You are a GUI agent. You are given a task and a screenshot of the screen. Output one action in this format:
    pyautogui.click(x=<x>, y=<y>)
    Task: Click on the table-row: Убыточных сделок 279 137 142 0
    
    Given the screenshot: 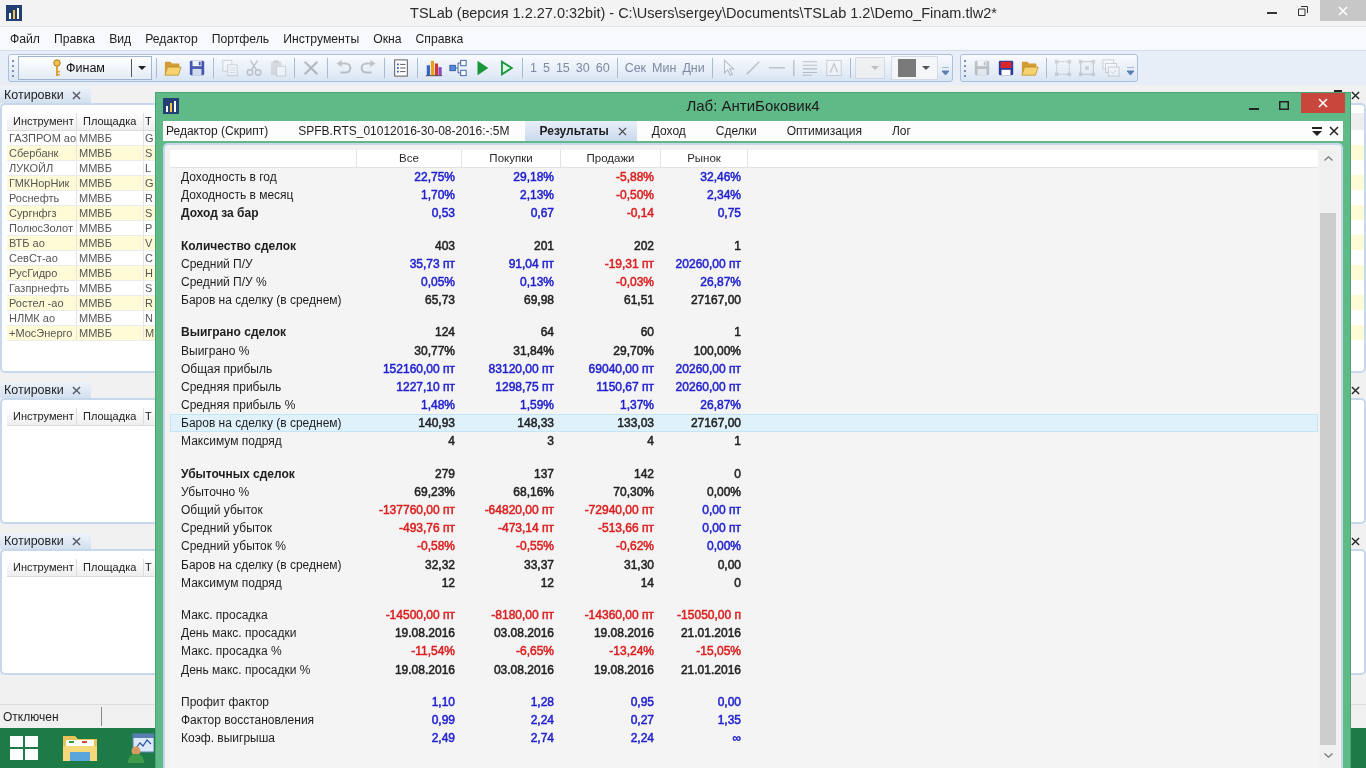 What is the action you would take?
    pyautogui.click(x=744, y=473)
    